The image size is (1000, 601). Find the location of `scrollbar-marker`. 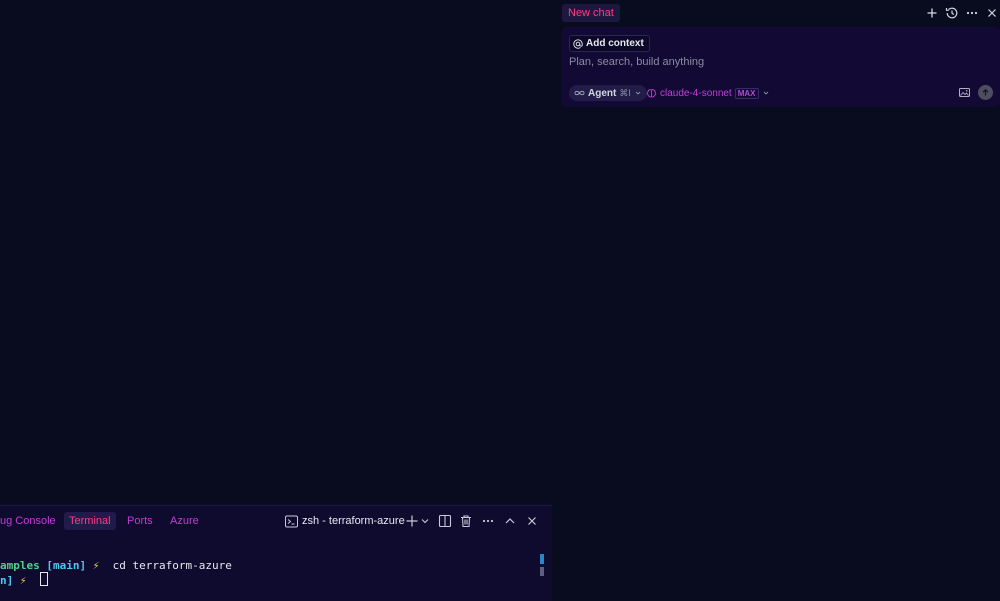

scrollbar-marker is located at coordinates (542, 559).